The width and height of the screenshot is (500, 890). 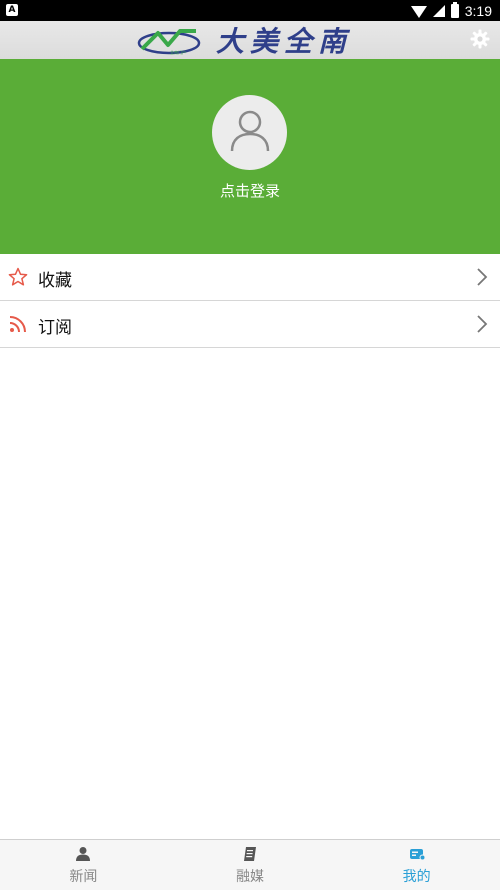 What do you see at coordinates (480, 39) in the screenshot?
I see `settings-gear-icon` at bounding box center [480, 39].